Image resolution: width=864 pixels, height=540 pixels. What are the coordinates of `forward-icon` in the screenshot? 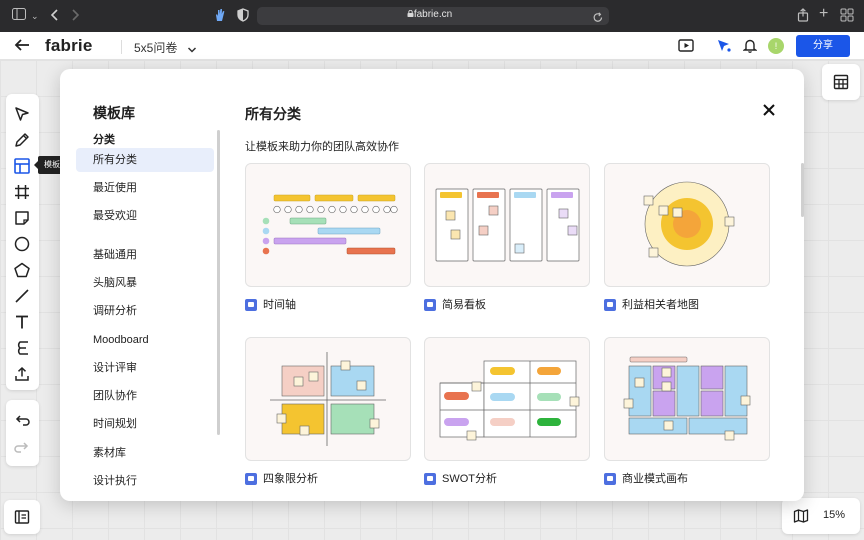 It's located at (75, 17).